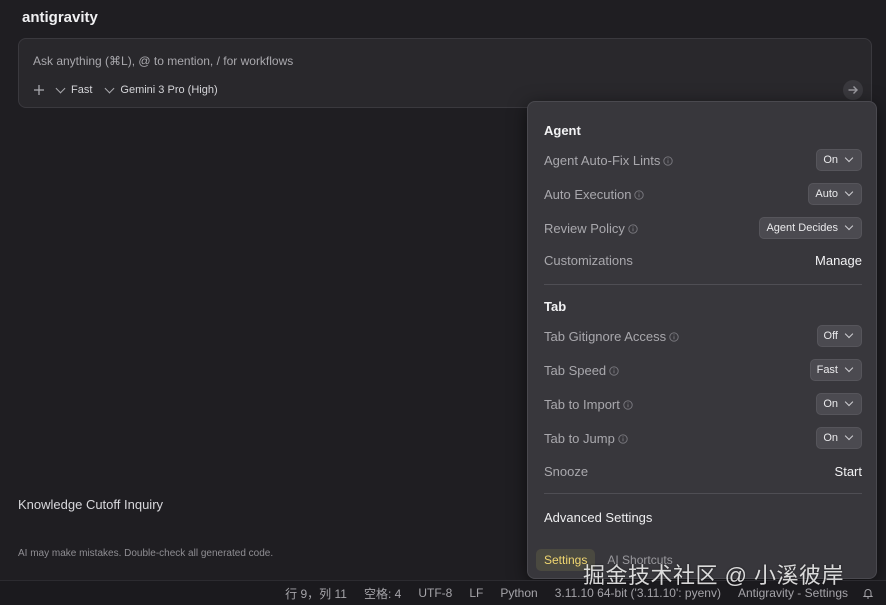 This screenshot has height=605, width=886. What do you see at coordinates (82, 90) in the screenshot?
I see `mode-label: Fast` at bounding box center [82, 90].